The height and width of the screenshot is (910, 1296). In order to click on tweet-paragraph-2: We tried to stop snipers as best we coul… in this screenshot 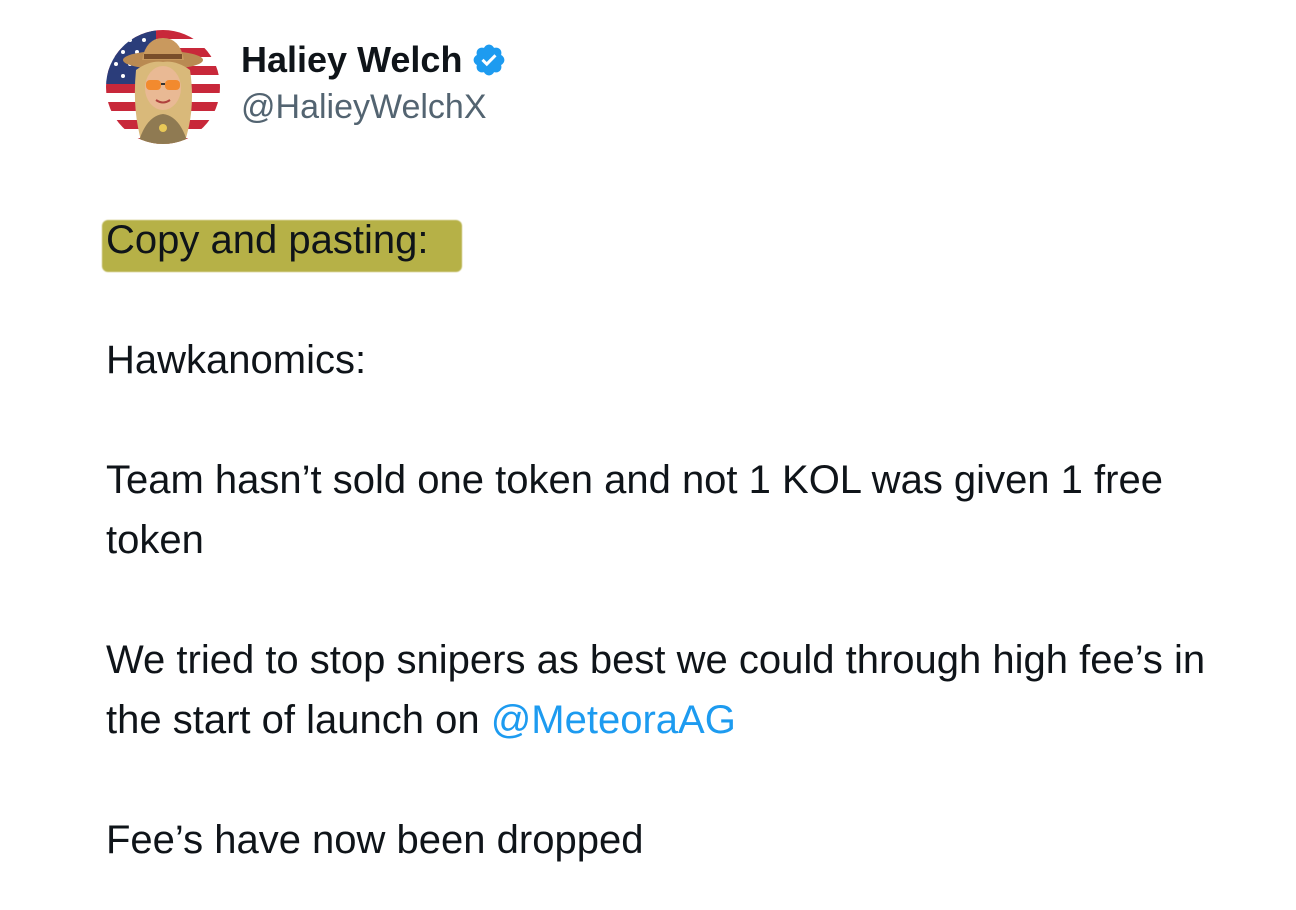, I will do `click(666, 690)`.